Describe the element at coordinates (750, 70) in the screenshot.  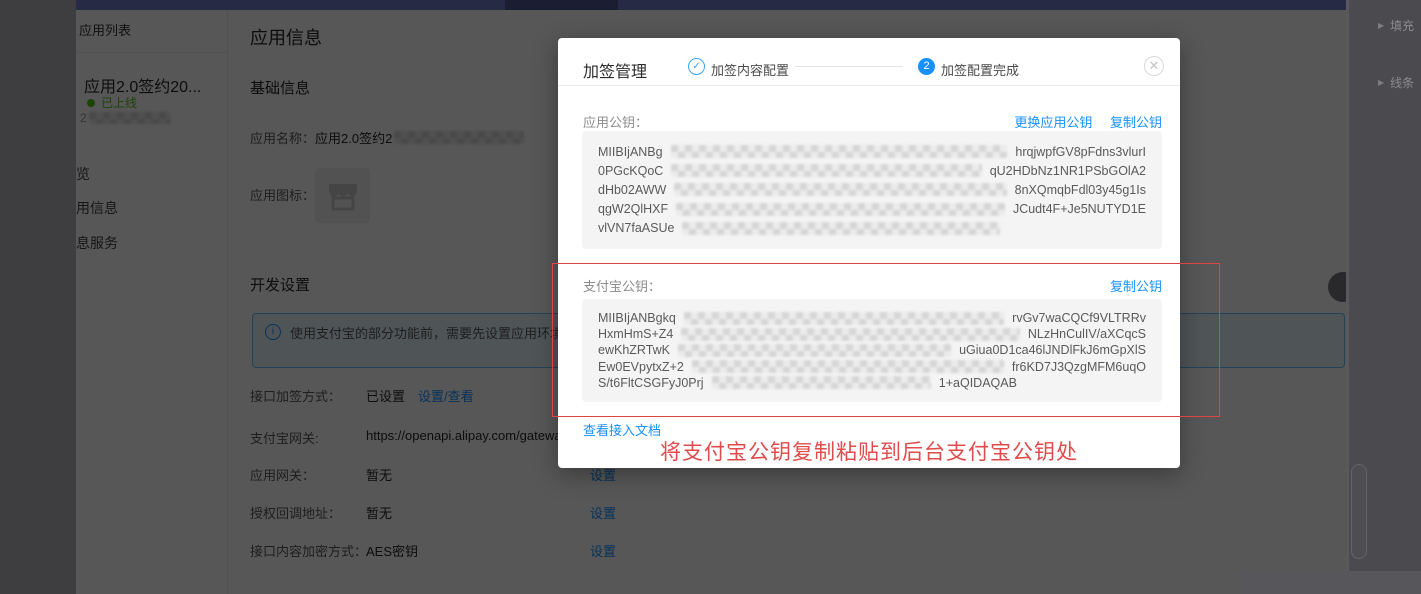
I see `step1-label: 加签内容配置` at that location.